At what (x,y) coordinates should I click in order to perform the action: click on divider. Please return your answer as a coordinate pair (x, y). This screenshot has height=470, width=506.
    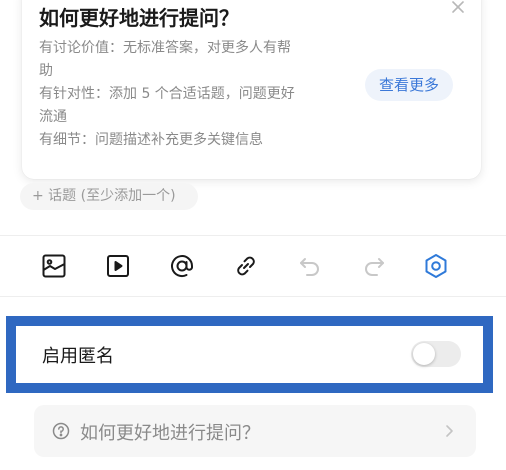
    Looking at the image, I should click on (253, 296).